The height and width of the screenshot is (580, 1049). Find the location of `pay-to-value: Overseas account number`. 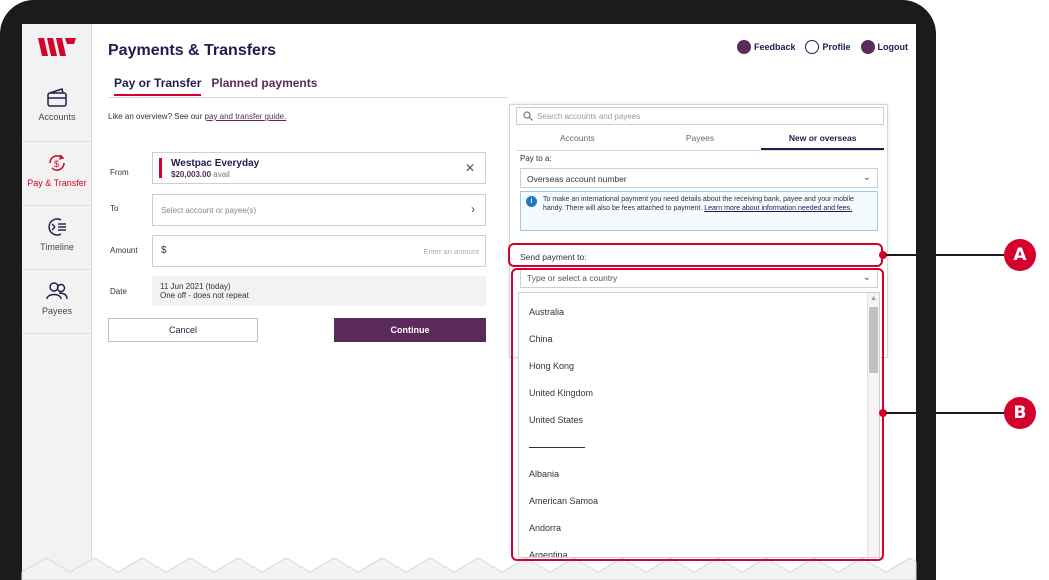

pay-to-value: Overseas account number is located at coordinates (577, 179).